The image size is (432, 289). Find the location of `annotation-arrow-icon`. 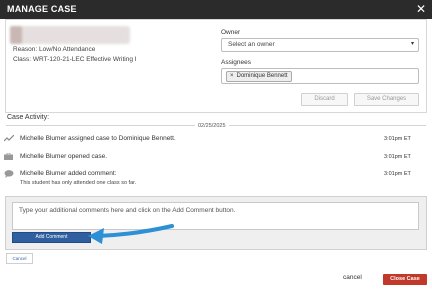

annotation-arrow-icon is located at coordinates (131, 234).